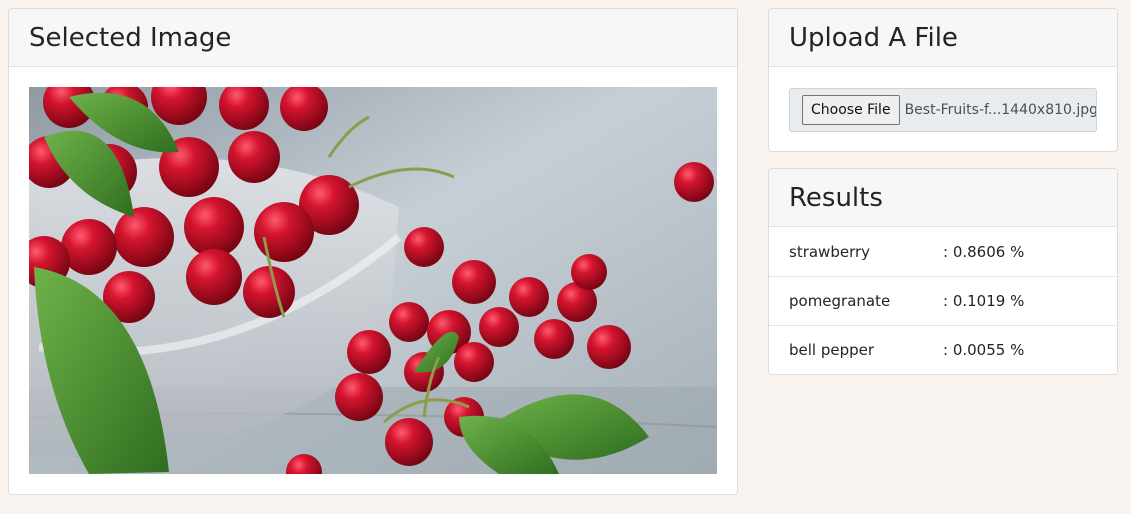 The image size is (1131, 514). What do you see at coordinates (943, 38) in the screenshot?
I see `upload-file-title: Upload A File` at bounding box center [943, 38].